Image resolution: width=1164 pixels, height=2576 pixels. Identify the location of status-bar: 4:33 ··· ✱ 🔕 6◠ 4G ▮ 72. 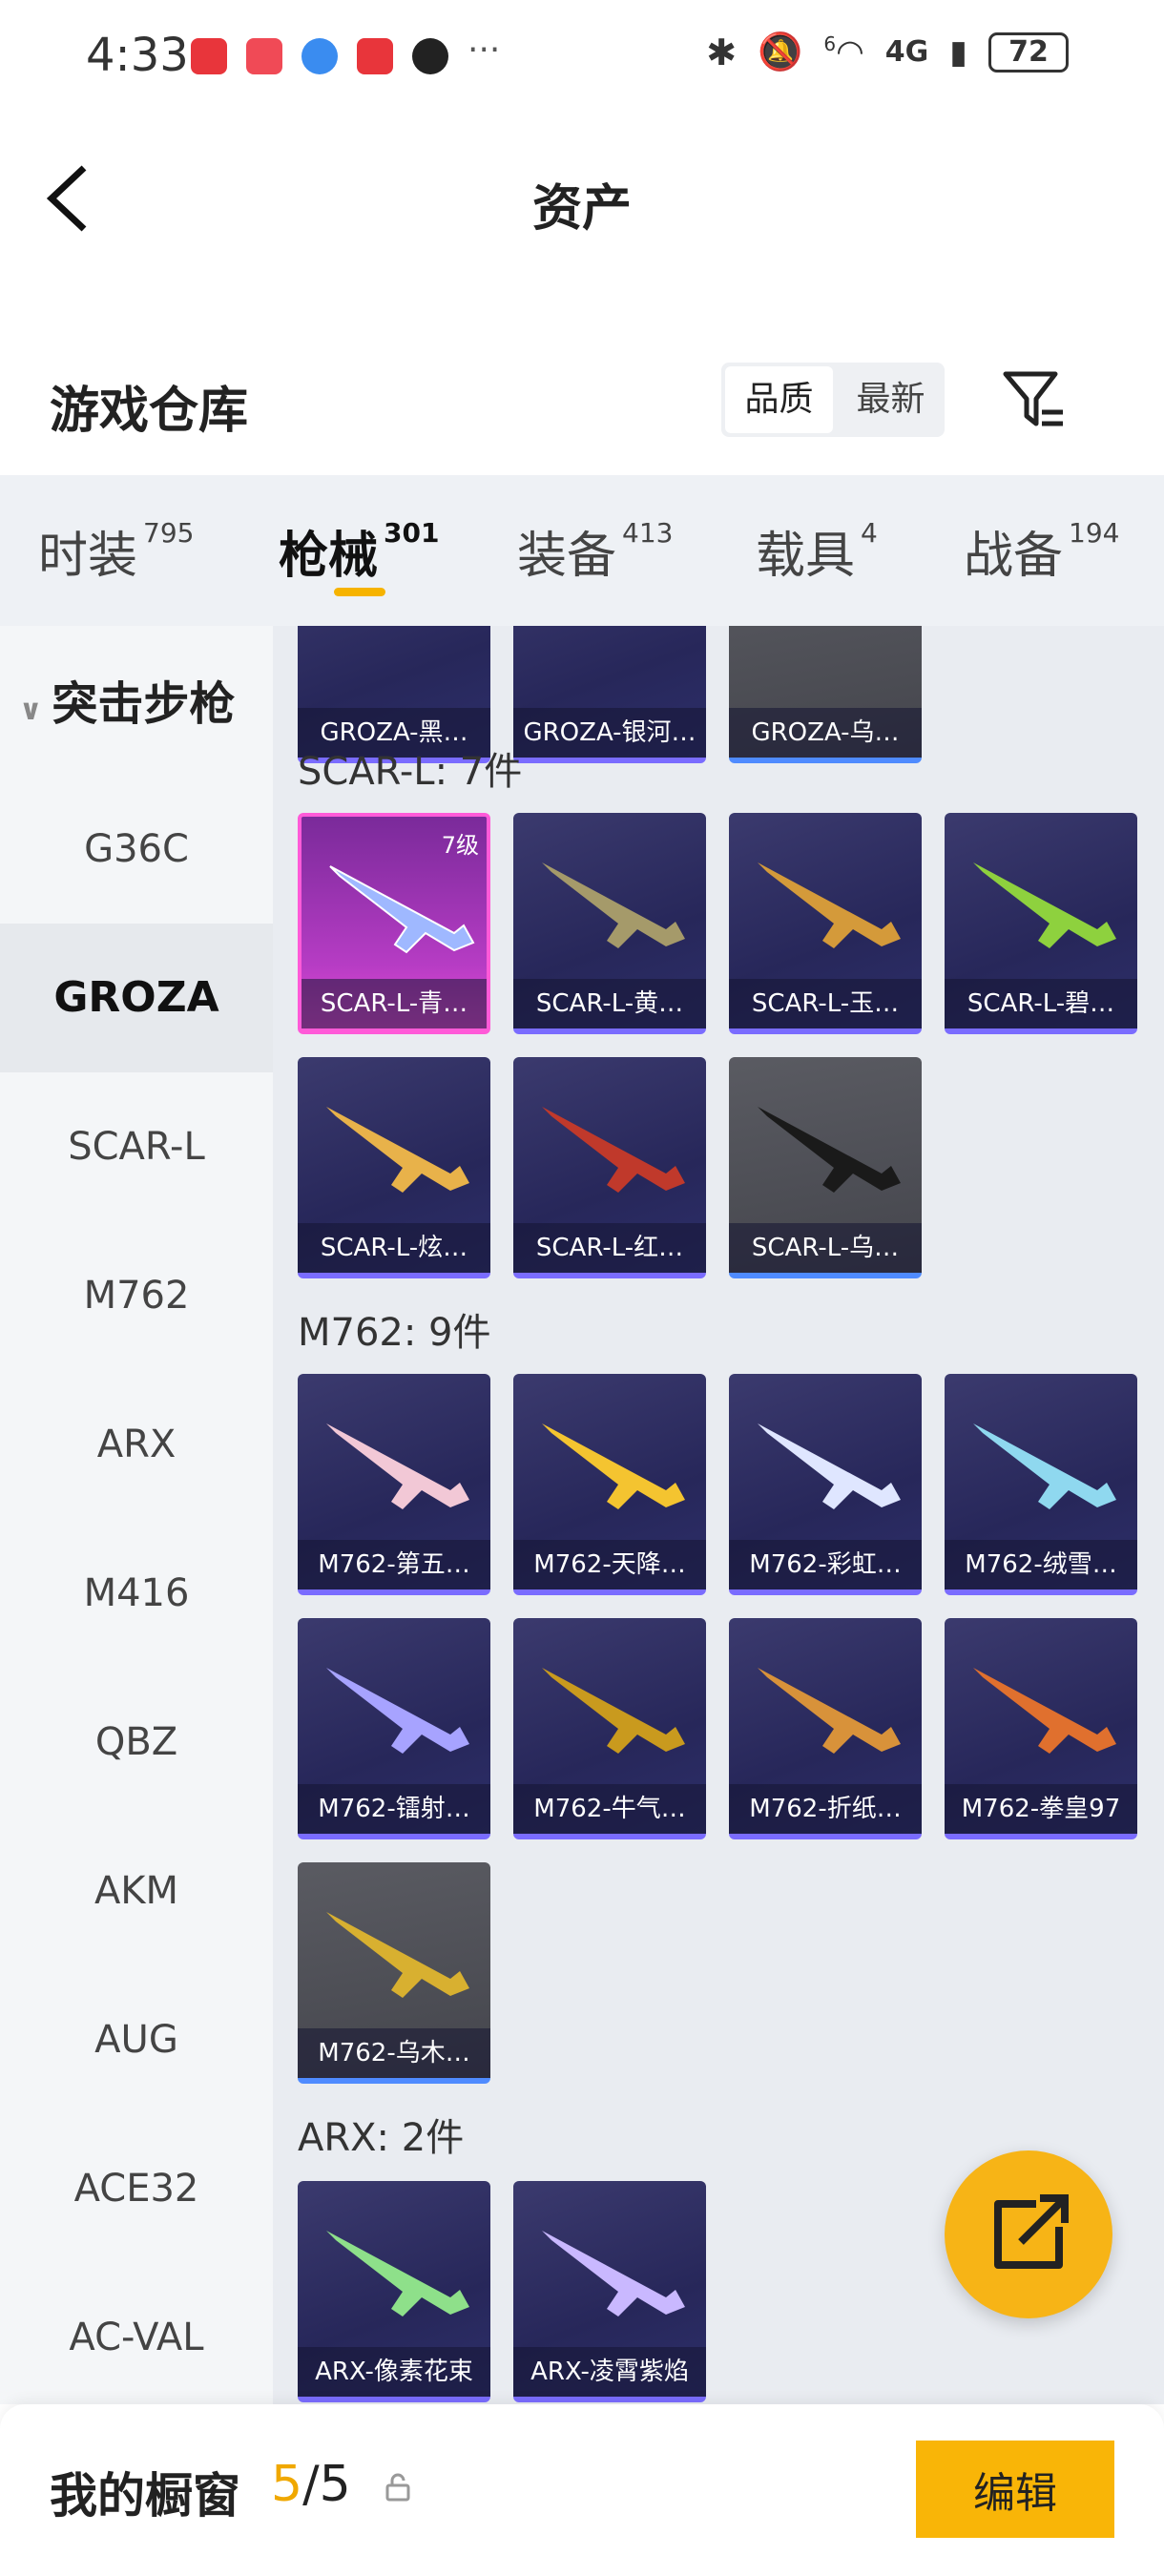
(582, 57).